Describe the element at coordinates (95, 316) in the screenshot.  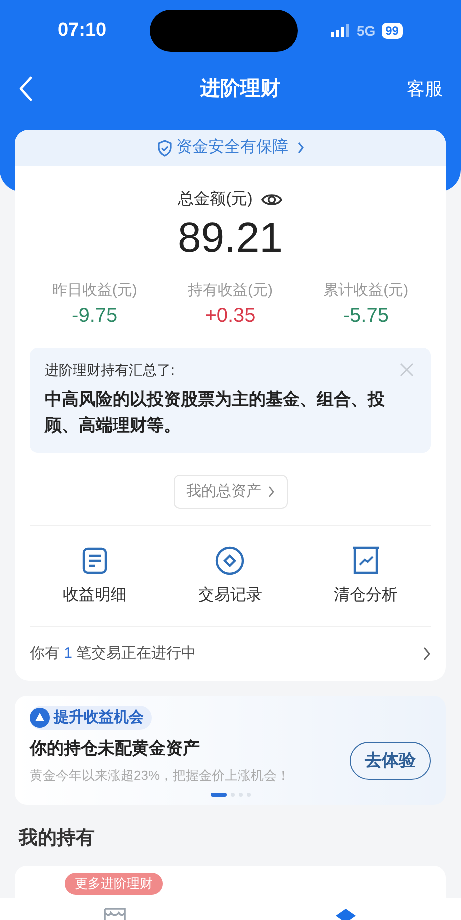
I see `stat-value: -9.75` at that location.